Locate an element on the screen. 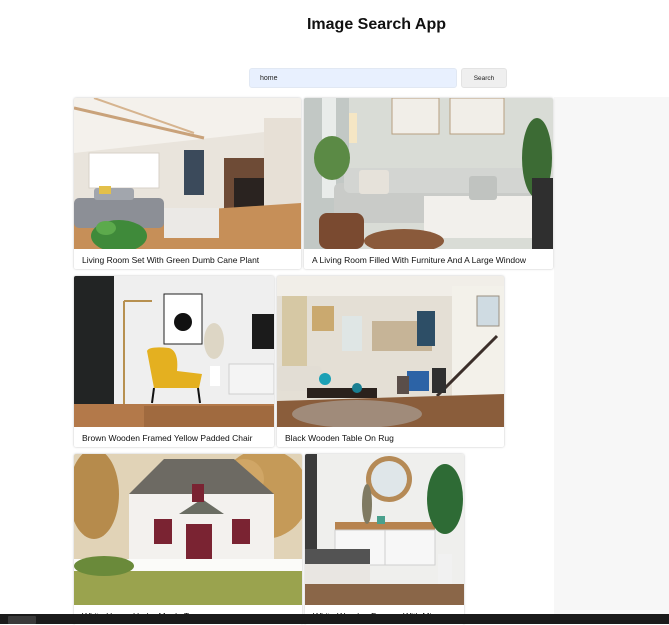 This screenshot has width=669, height=625. start-button is located at coordinates (22, 620).